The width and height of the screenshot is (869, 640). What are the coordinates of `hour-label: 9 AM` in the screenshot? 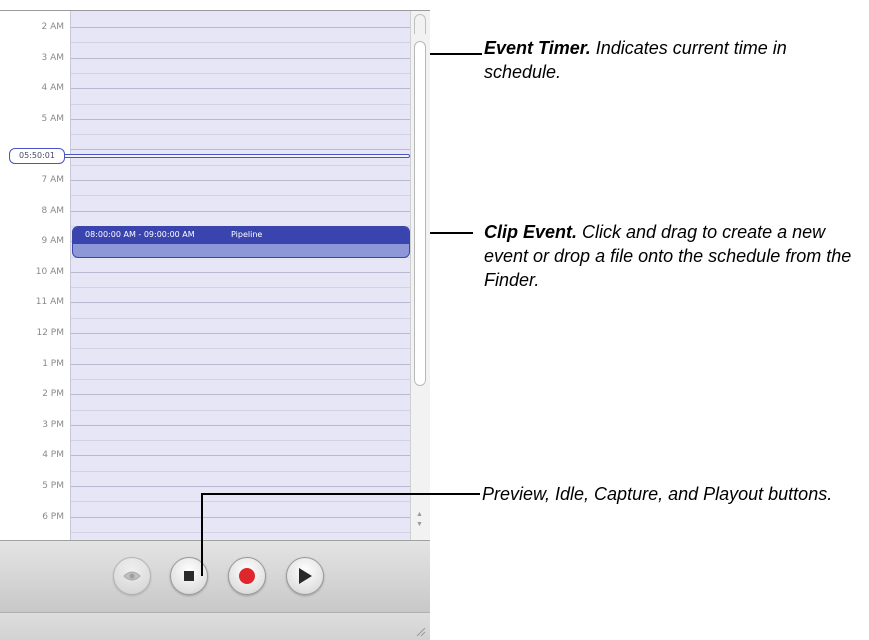 It's located at (52, 241).